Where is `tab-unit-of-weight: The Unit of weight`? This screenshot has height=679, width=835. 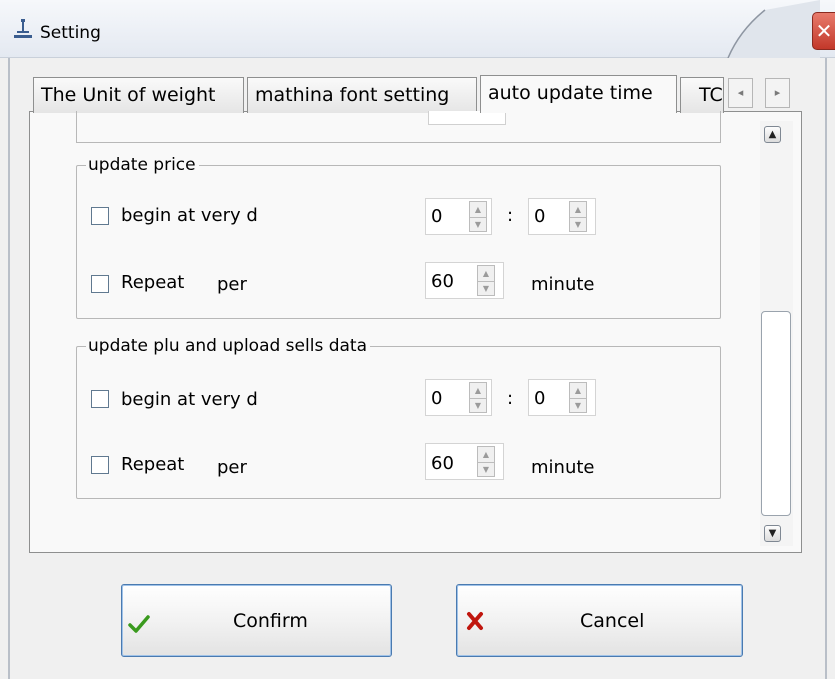
tab-unit-of-weight: The Unit of weight is located at coordinates (138, 95).